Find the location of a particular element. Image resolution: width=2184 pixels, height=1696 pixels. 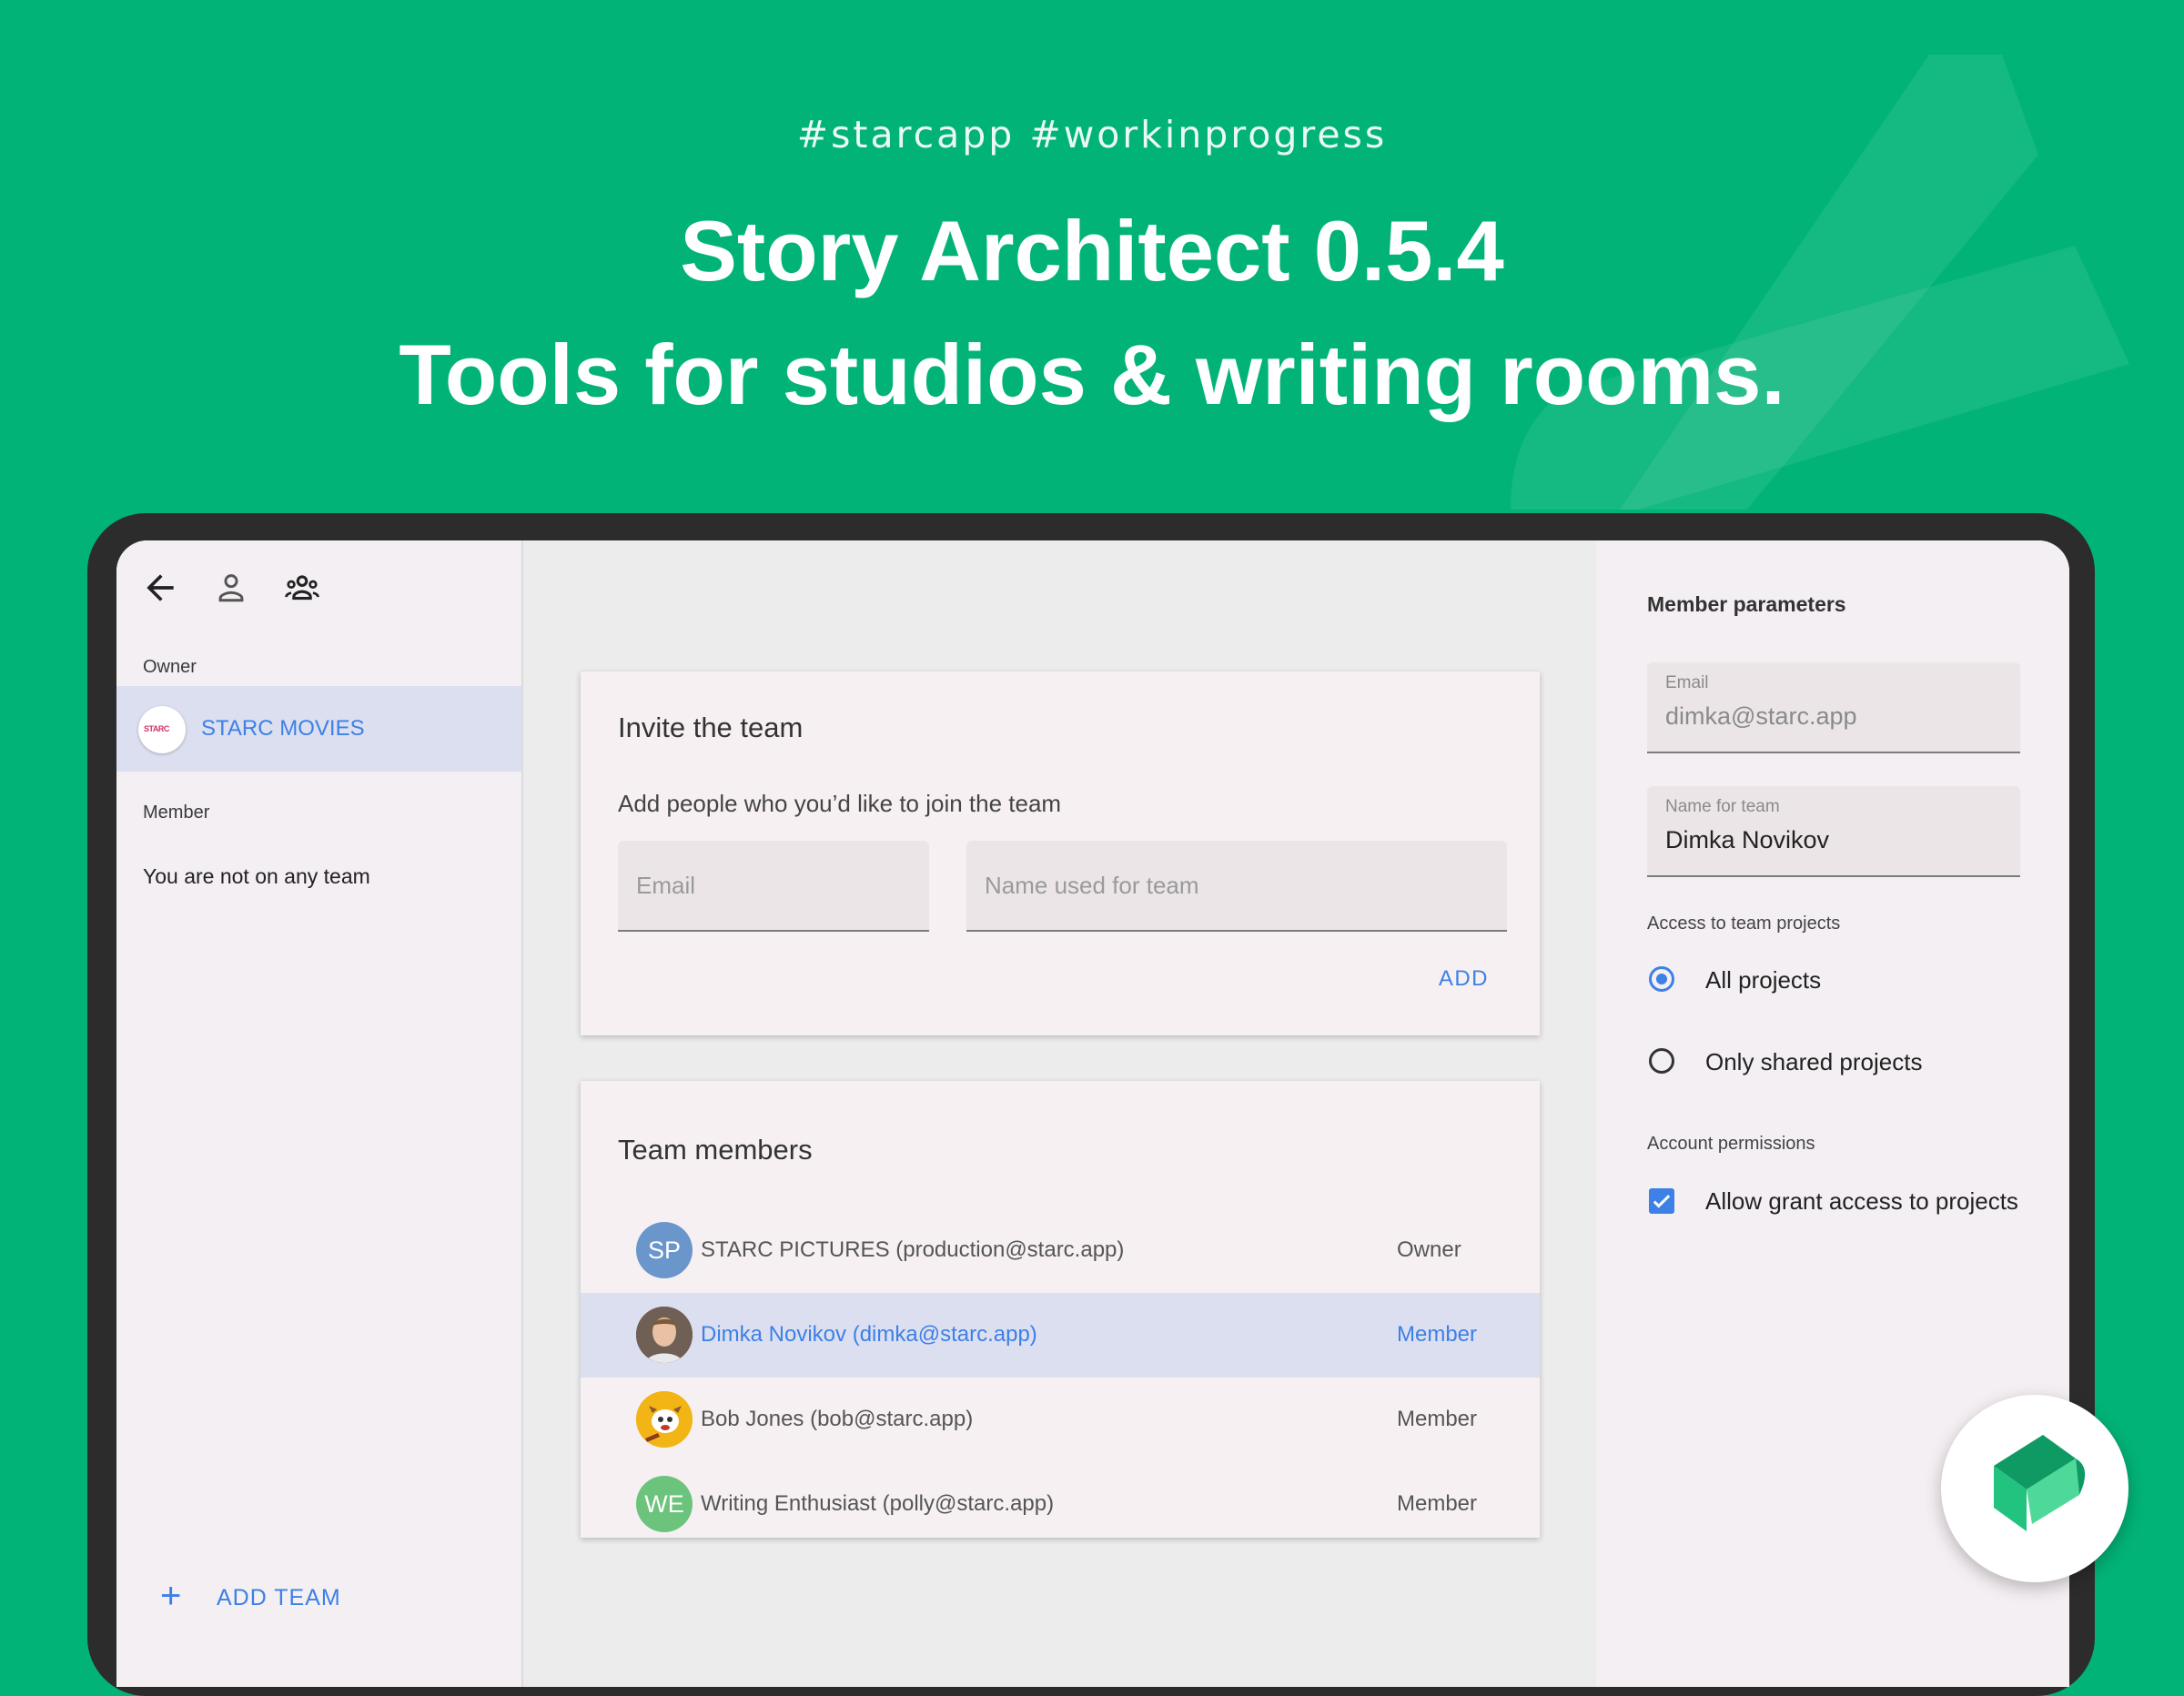

member-role: Owner is located at coordinates (1429, 1249).